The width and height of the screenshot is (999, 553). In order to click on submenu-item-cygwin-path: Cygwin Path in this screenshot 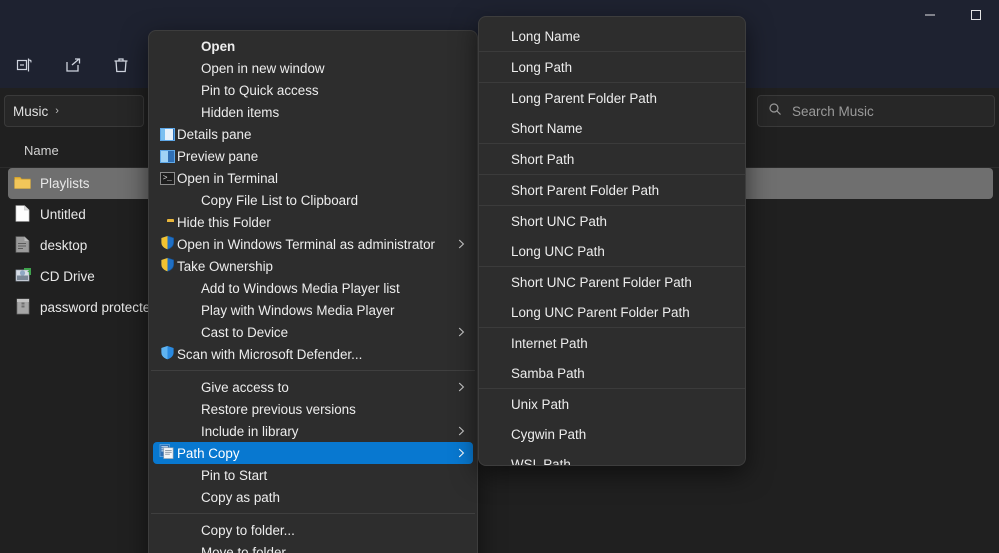, I will do `click(612, 434)`.